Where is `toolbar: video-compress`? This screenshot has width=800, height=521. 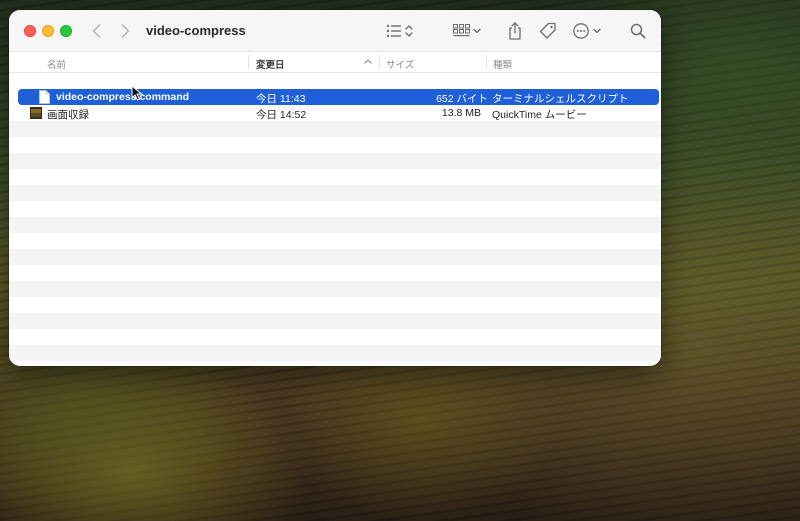 toolbar: video-compress is located at coordinates (335, 31).